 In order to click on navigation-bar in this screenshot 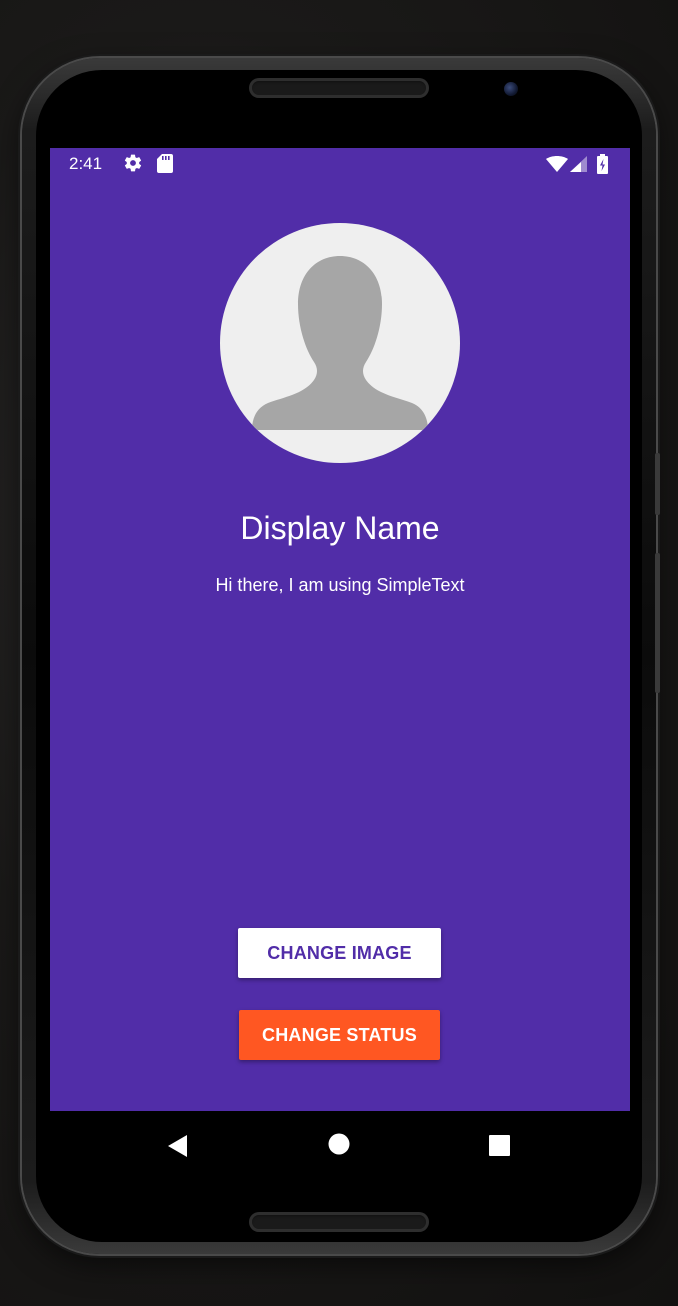, I will do `click(340, 1145)`.